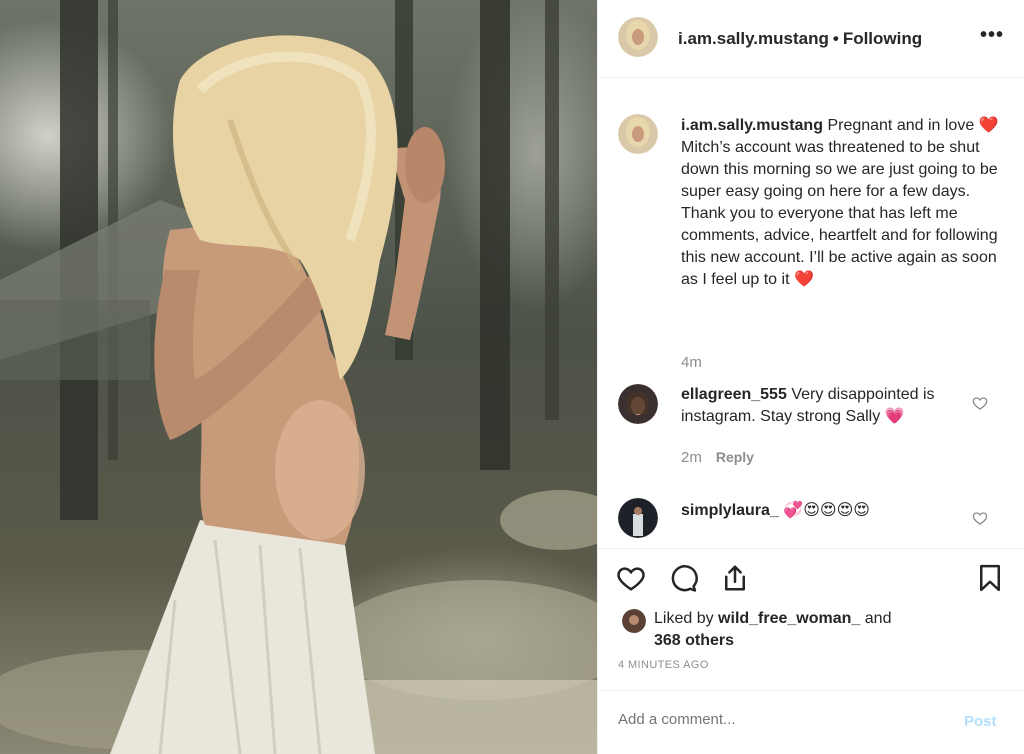 The height and width of the screenshot is (754, 1024). Describe the element at coordinates (634, 621) in the screenshot. I see `liker-avatar` at that location.